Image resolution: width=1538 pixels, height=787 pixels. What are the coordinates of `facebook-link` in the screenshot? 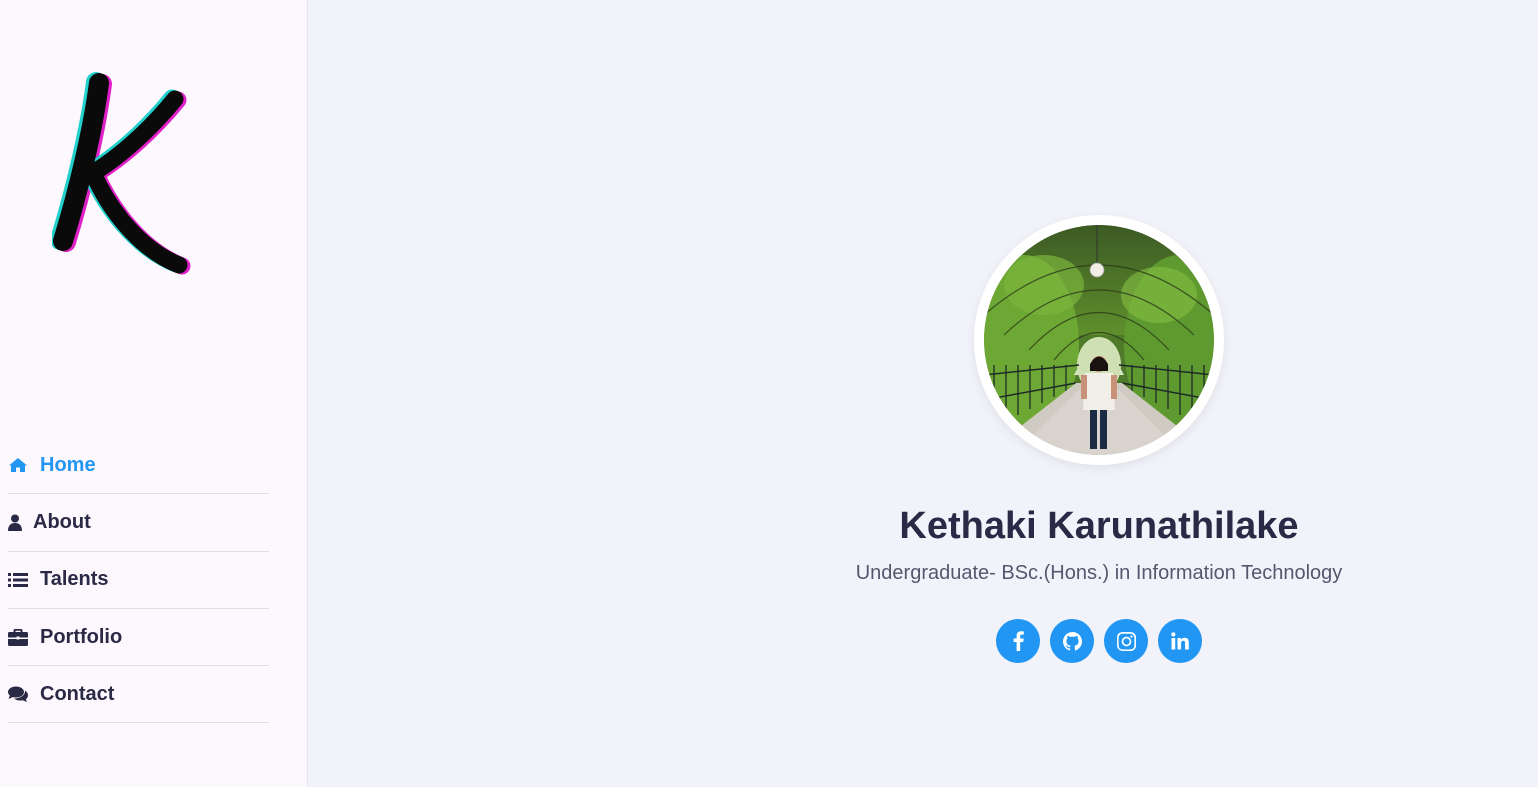 It's located at (1018, 641).